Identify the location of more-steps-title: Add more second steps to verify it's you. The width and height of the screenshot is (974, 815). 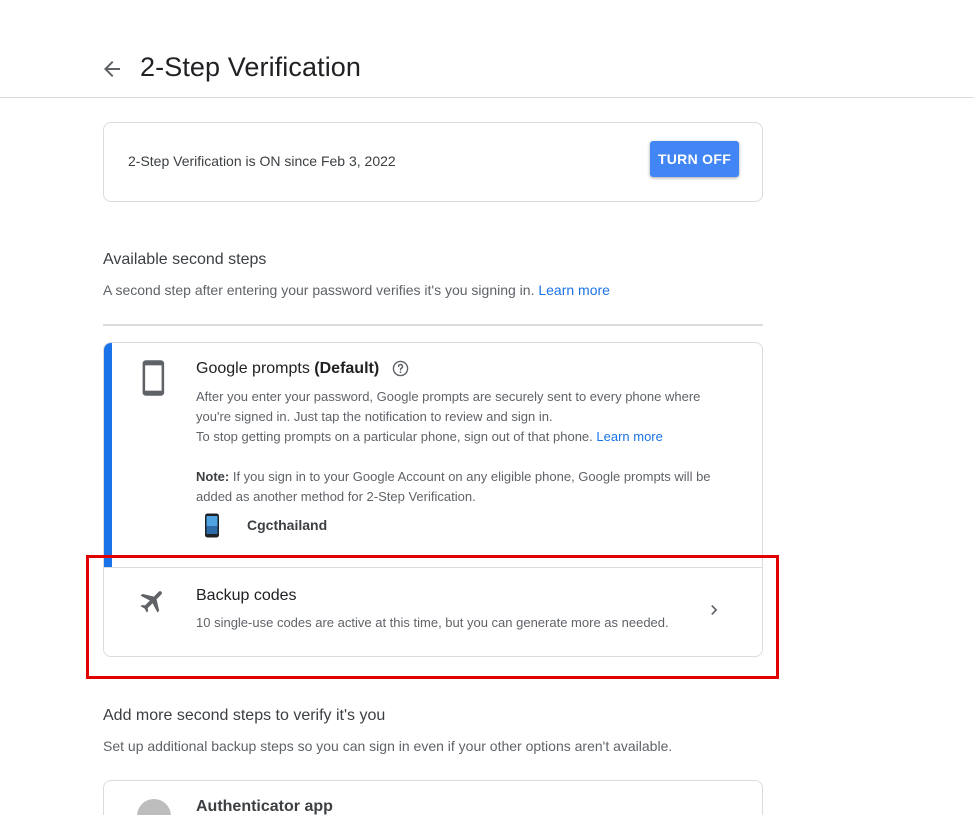
(244, 715).